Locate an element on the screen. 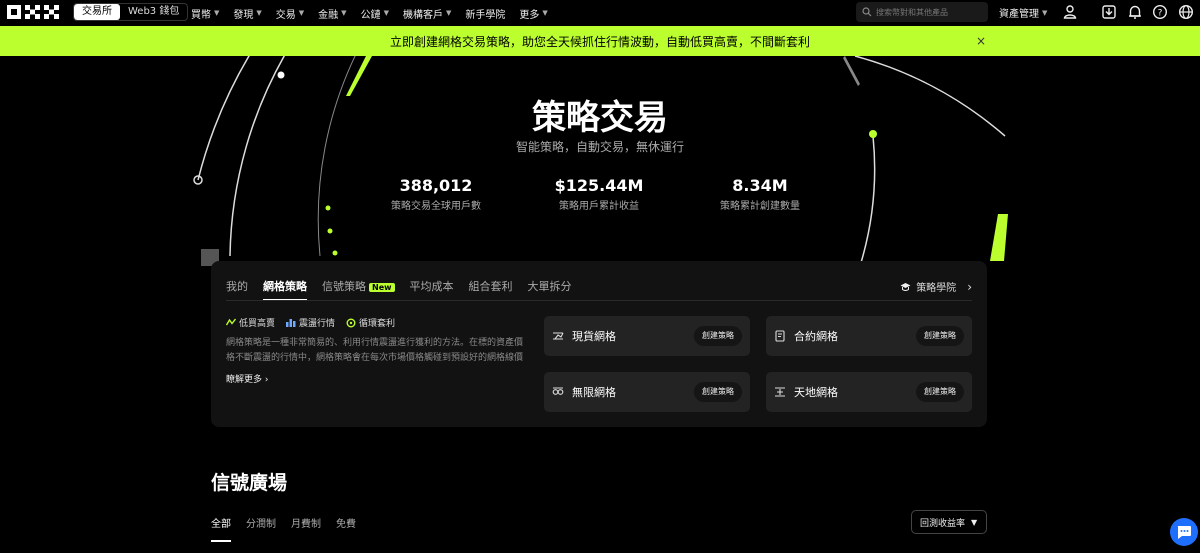  exchange-tab: 交易所 is located at coordinates (97, 12).